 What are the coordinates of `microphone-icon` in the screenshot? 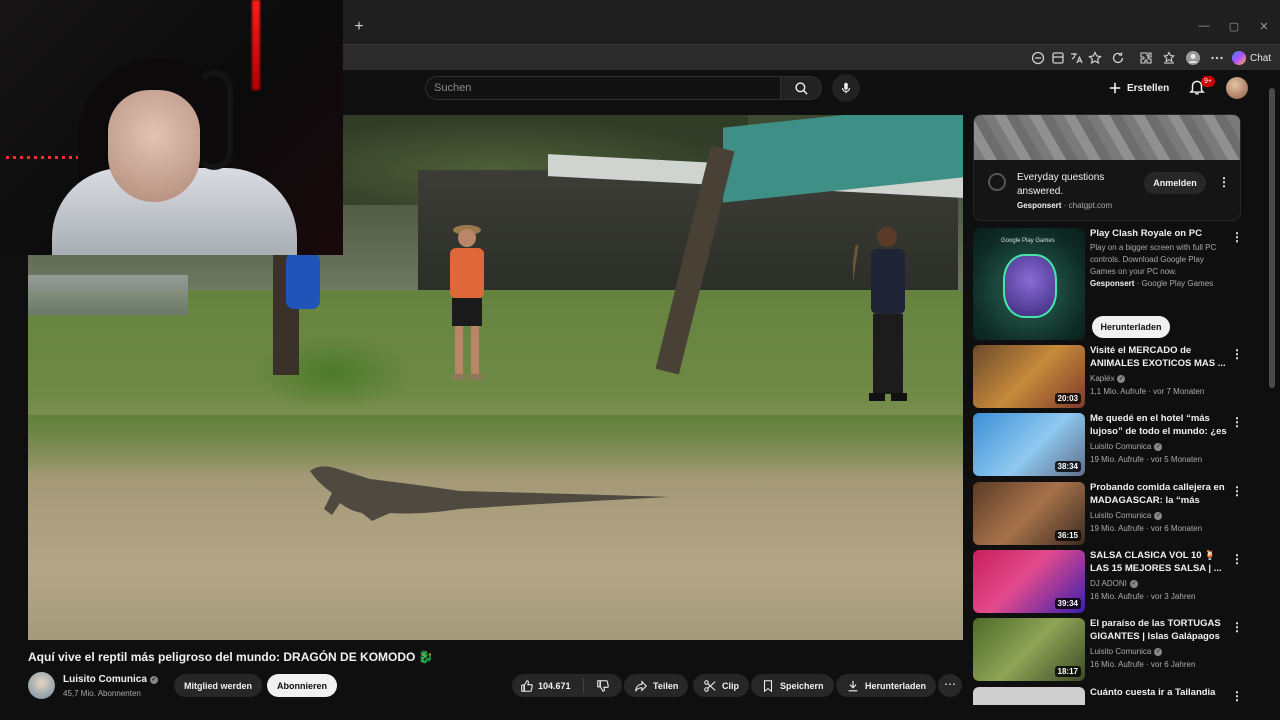 It's located at (846, 88).